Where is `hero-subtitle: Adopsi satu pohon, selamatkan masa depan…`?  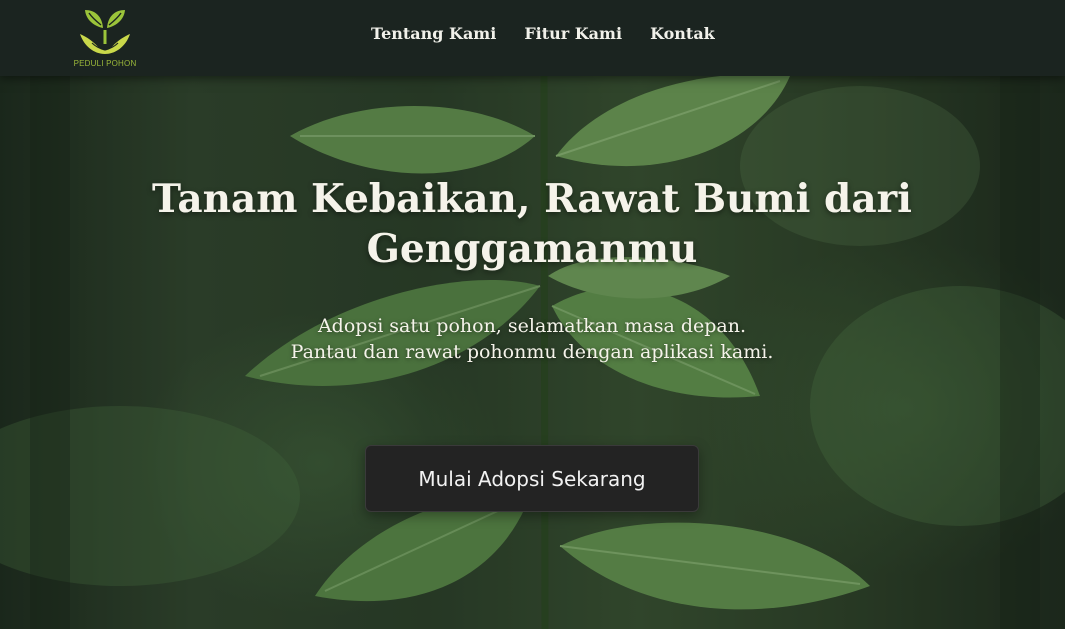
hero-subtitle: Adopsi satu pohon, selamatkan masa depan… is located at coordinates (532, 339).